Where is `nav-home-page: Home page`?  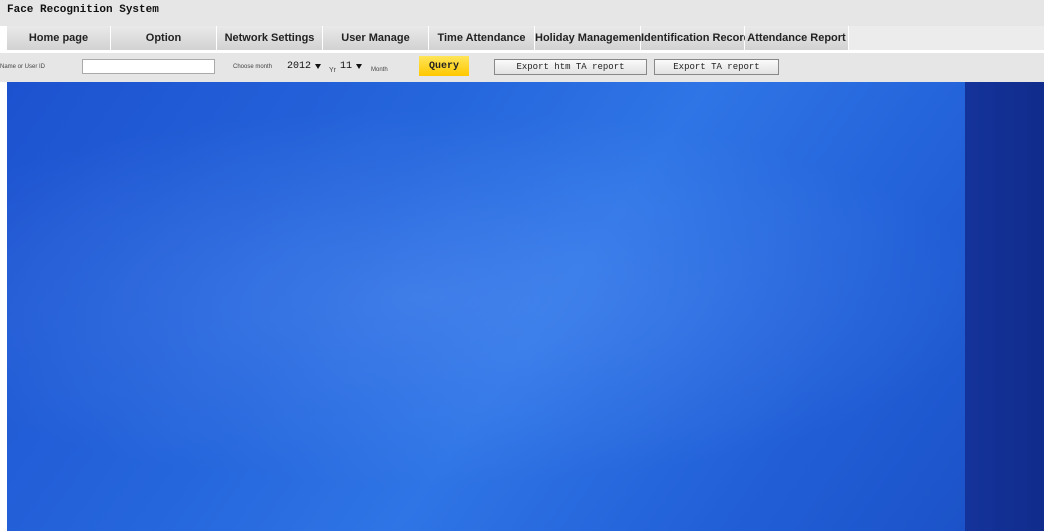
nav-home-page: Home page is located at coordinates (59, 38).